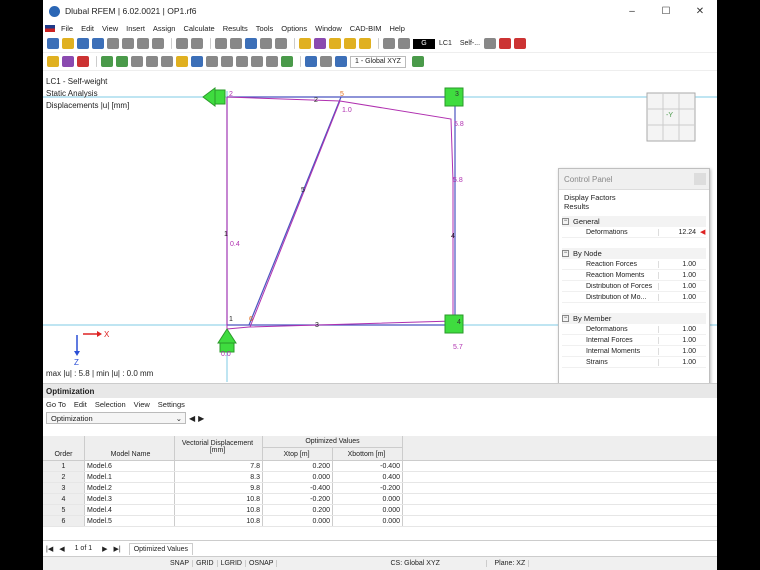 This screenshot has width=760, height=570. I want to click on menu-view-opt: View, so click(142, 404).